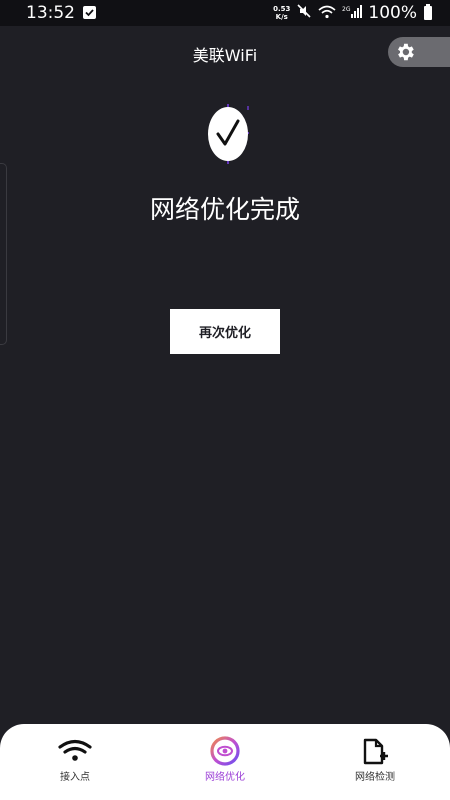 The width and height of the screenshot is (450, 800). What do you see at coordinates (89, 12) in the screenshot?
I see `notification-check-icon` at bounding box center [89, 12].